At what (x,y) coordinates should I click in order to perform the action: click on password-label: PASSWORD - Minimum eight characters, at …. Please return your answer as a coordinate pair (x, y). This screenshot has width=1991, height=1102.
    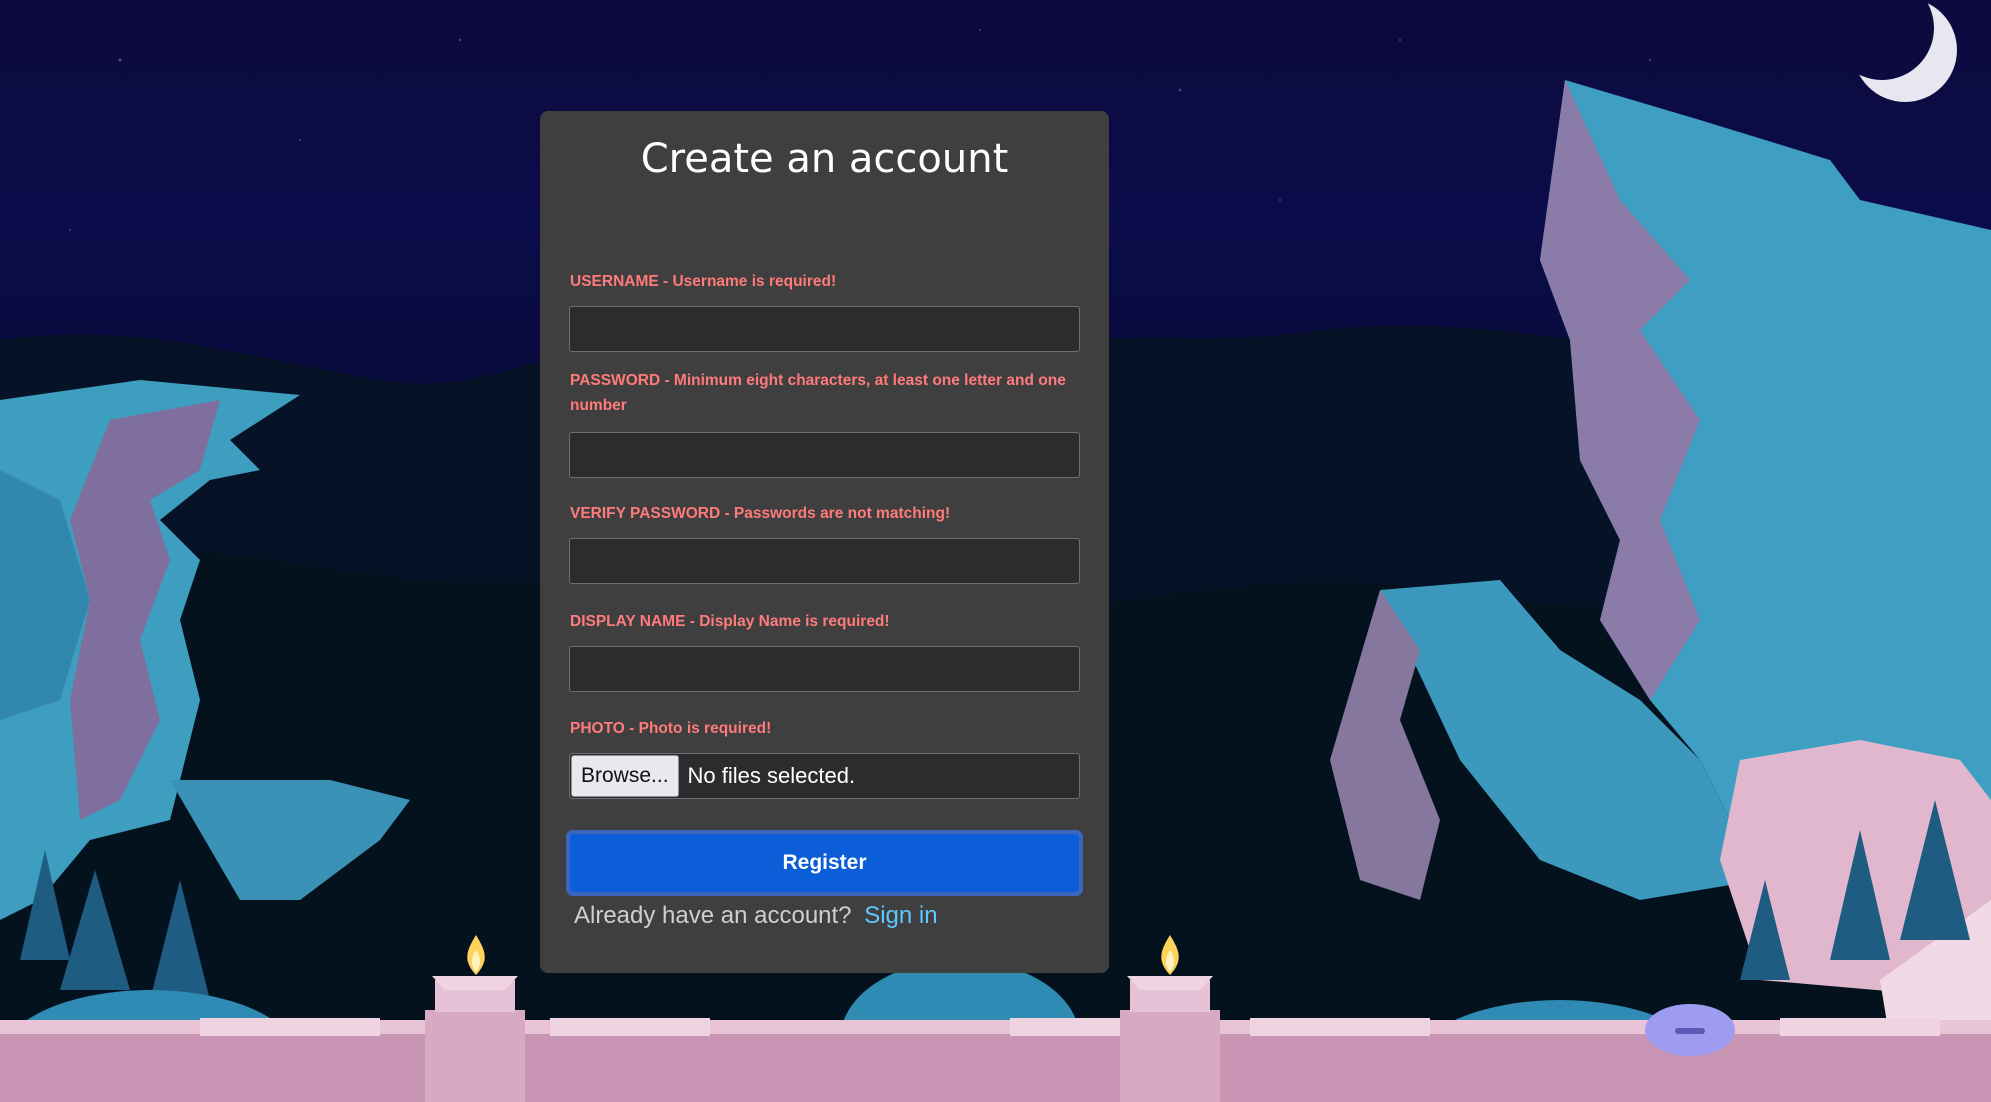
    Looking at the image, I should click on (818, 393).